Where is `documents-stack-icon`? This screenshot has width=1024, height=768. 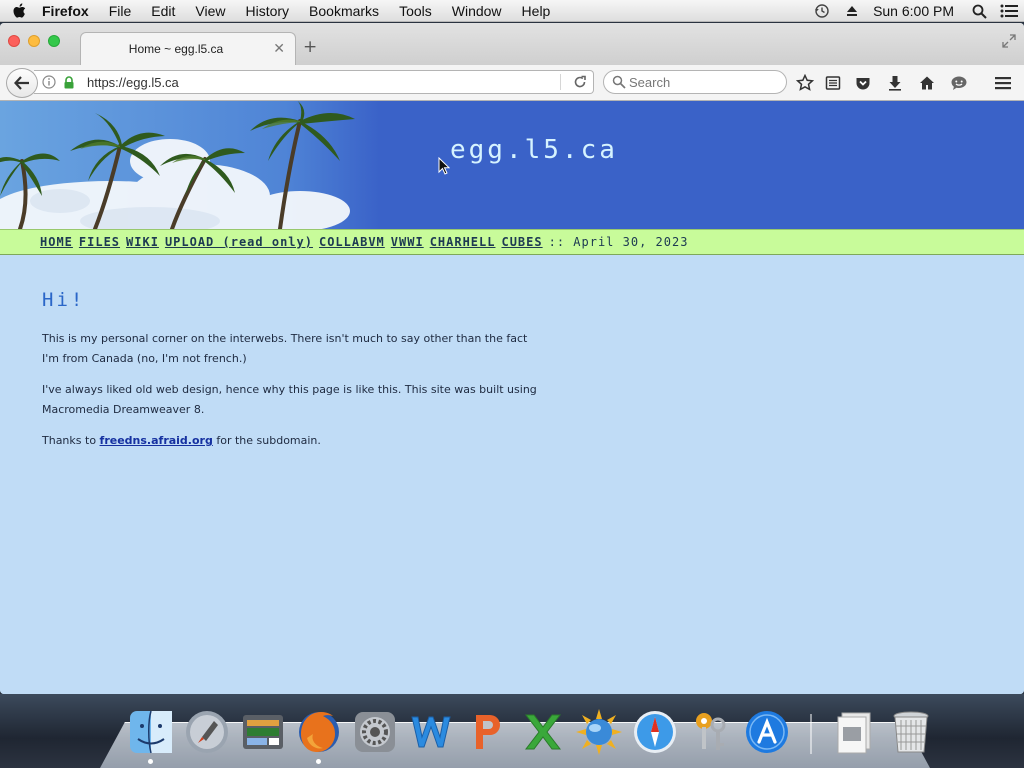
documents-stack-icon is located at coordinates (855, 732).